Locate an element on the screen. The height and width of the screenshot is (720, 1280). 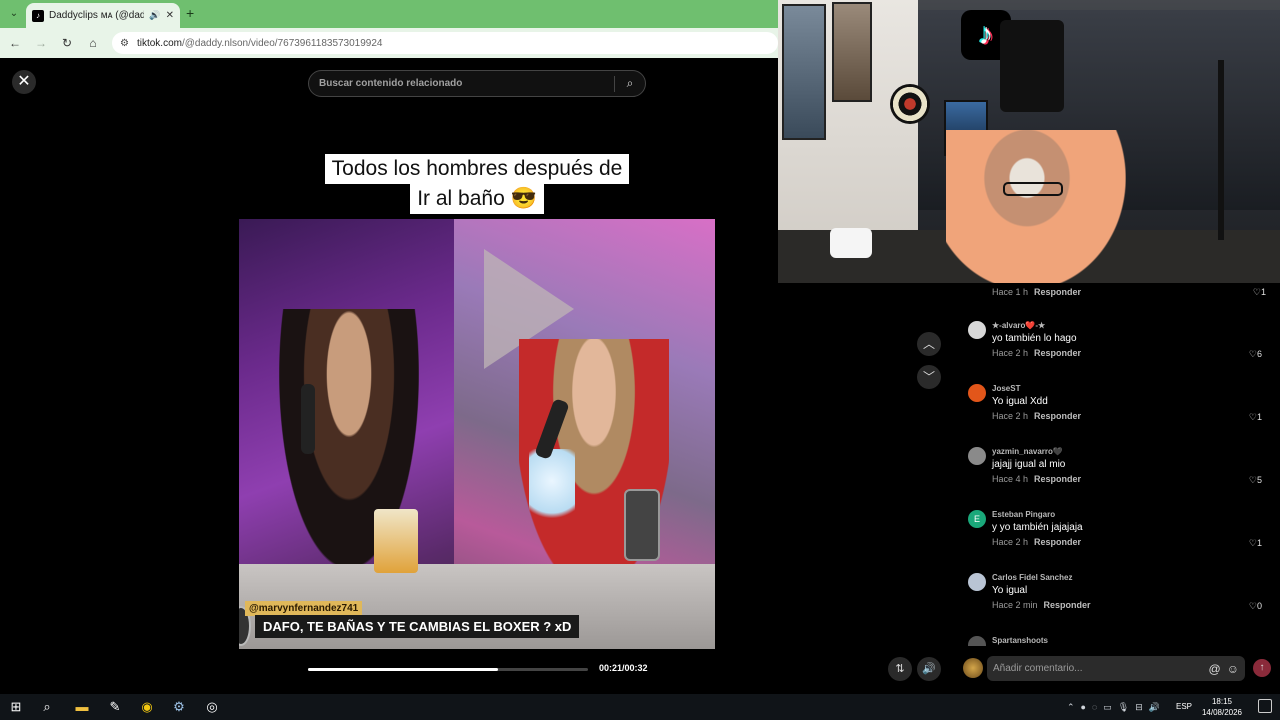
comment-user: Spartanshoots is located at coordinates (1020, 640).